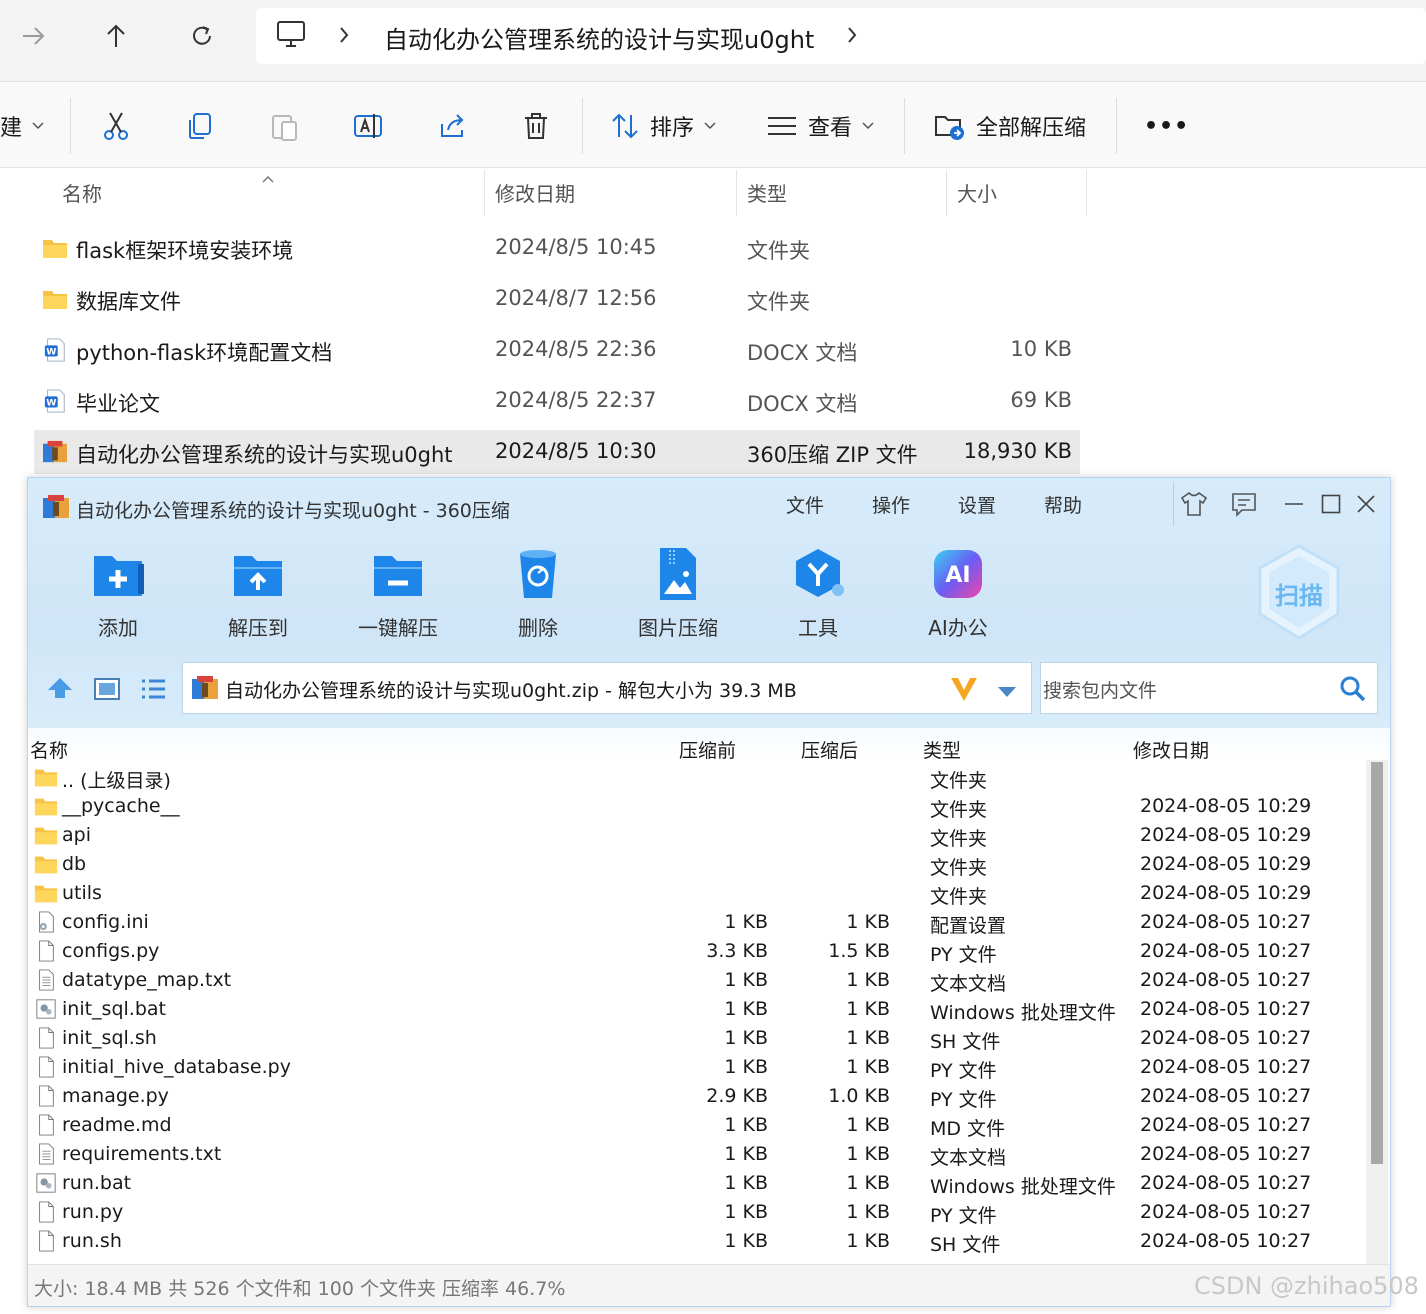 Image resolution: width=1426 pixels, height=1314 pixels. What do you see at coordinates (202, 36) in the screenshot?
I see `refresh-icon` at bounding box center [202, 36].